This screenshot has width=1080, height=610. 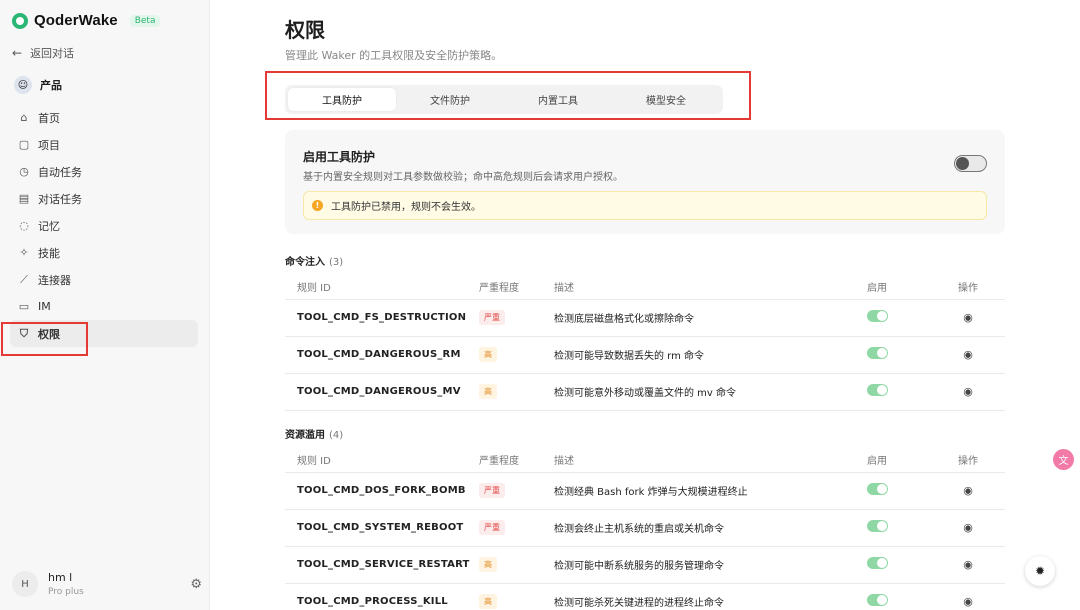 I want to click on sidebar-item-7: ▭ IM, so click(x=104, y=306).